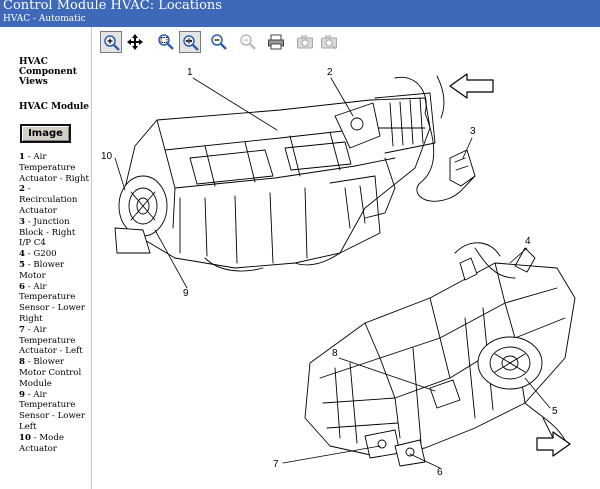 Image resolution: width=600 pixels, height=489 pixels. What do you see at coordinates (330, 72) in the screenshot?
I see `callout-label: 2` at bounding box center [330, 72].